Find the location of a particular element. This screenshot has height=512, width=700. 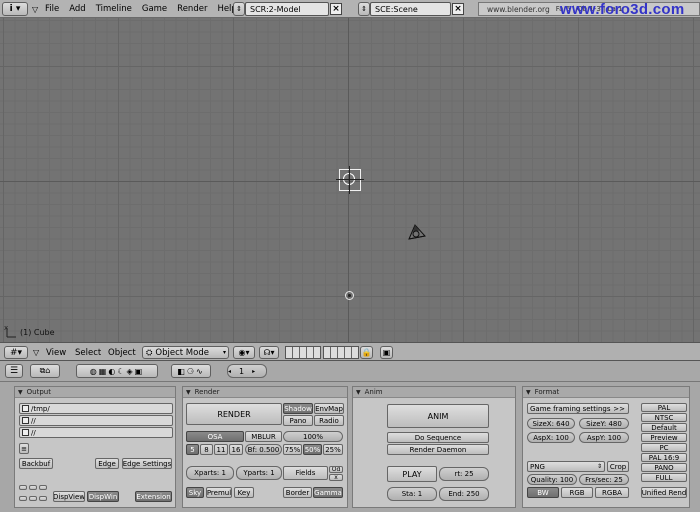

osa-16-button: 16 is located at coordinates (236, 449).